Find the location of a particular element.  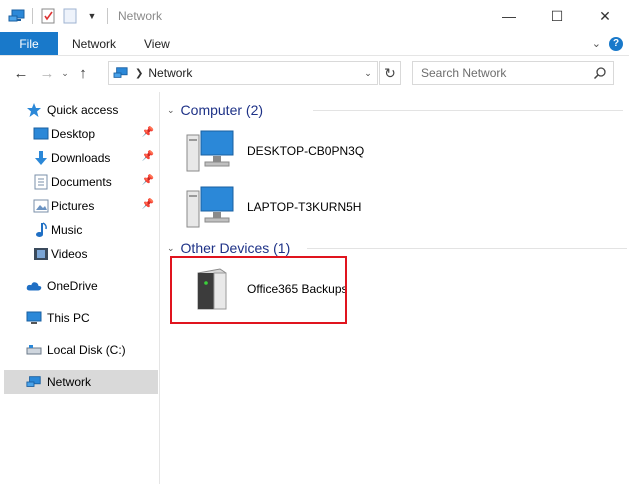

device-label: DESKTOP-CB0PN3Q is located at coordinates (306, 151).